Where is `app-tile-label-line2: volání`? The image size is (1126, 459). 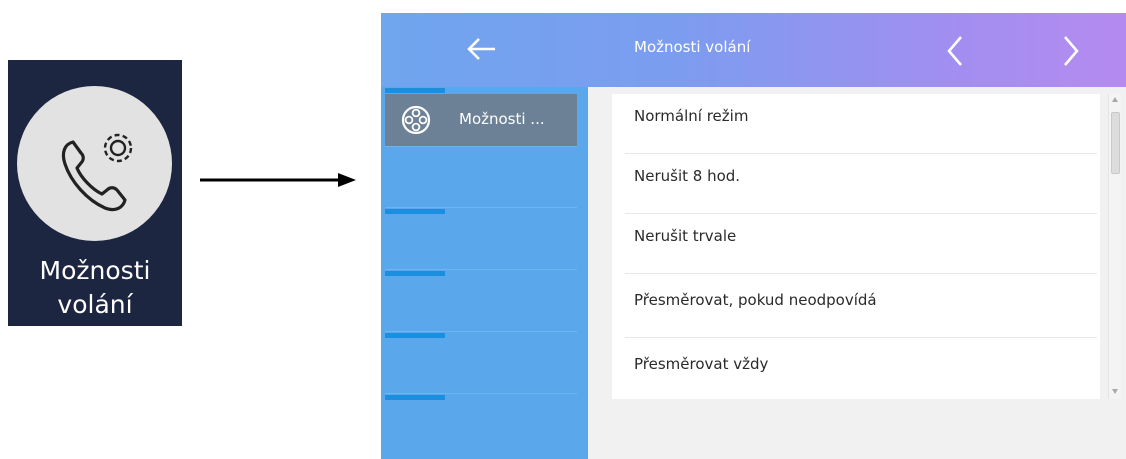
app-tile-label-line2: volání is located at coordinates (95, 304).